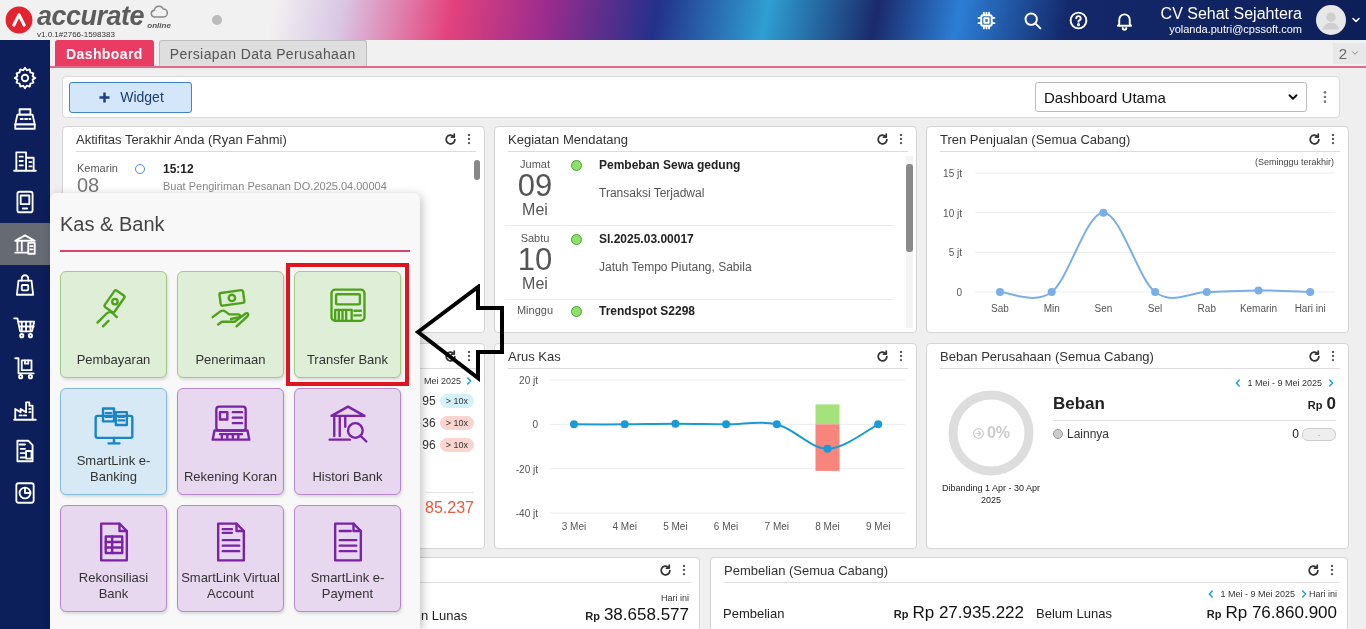 The height and width of the screenshot is (629, 1366). What do you see at coordinates (113, 441) in the screenshot?
I see `menu-tile: SmartLink e-Banking` at bounding box center [113, 441].